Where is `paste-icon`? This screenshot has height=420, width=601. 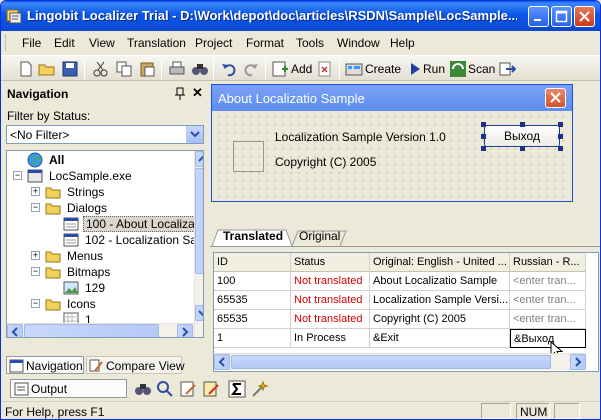 paste-icon is located at coordinates (147, 69).